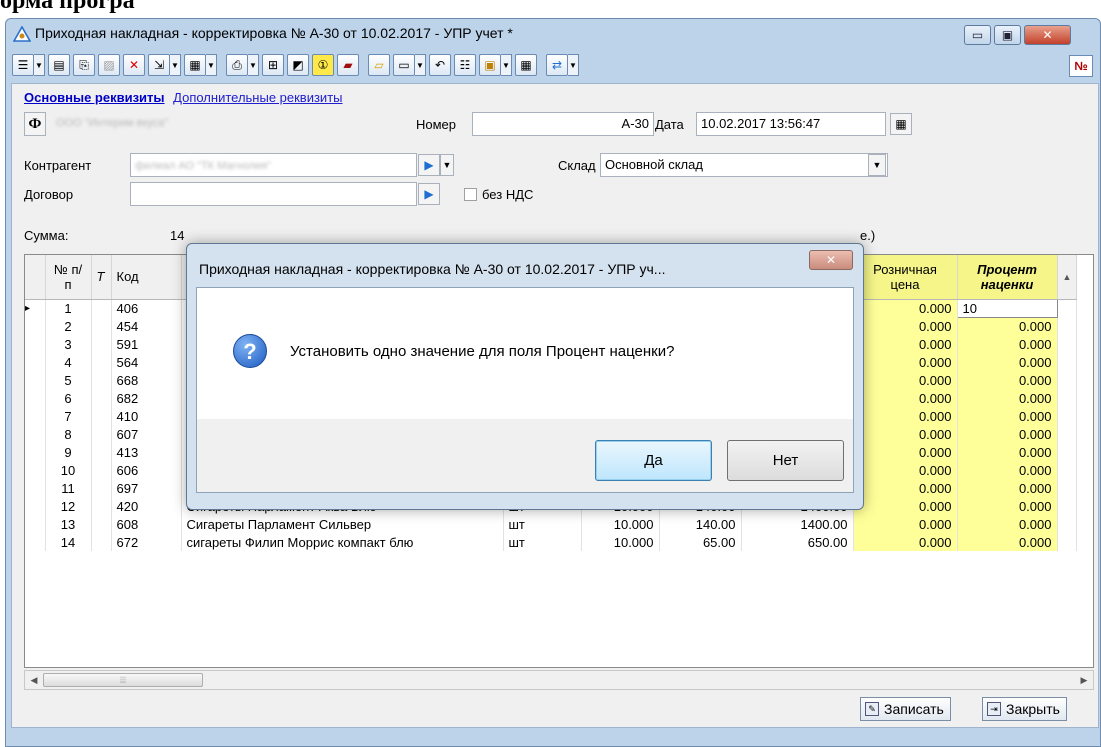 Image resolution: width=1101 pixels, height=747 pixels. I want to click on cell-code: 420, so click(146, 506).